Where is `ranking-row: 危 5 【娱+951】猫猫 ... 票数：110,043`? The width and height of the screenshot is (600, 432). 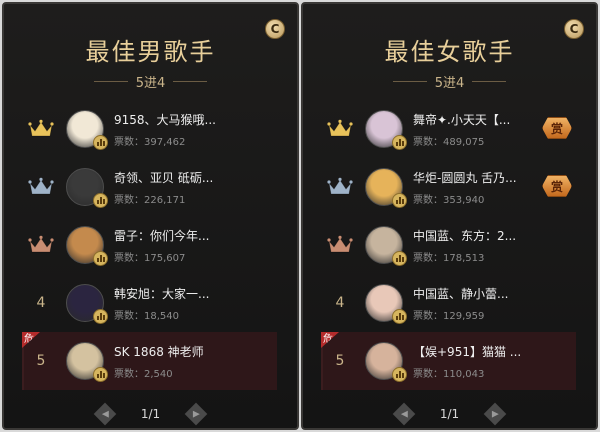
ranking-row: 危 5 【娱+951】猫猫 ... 票数：110,043 is located at coordinates (448, 361).